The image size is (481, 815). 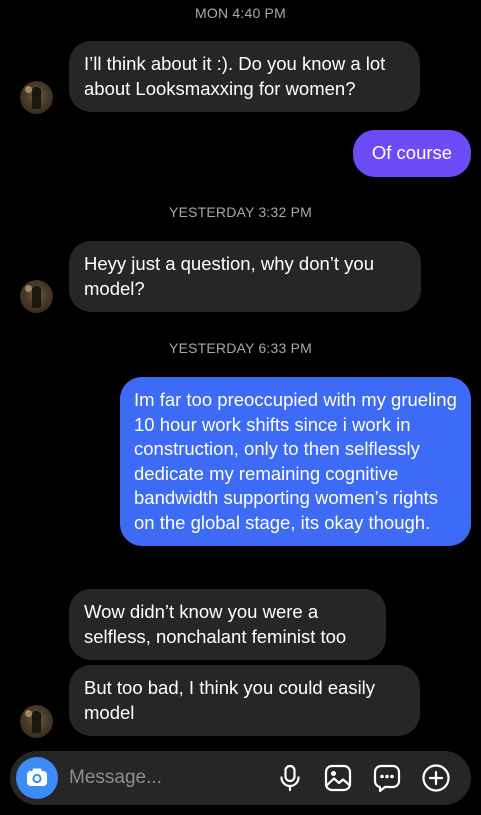 What do you see at coordinates (240, 212) in the screenshot?
I see `timestamp: YESTERDAY 3:32 PM` at bounding box center [240, 212].